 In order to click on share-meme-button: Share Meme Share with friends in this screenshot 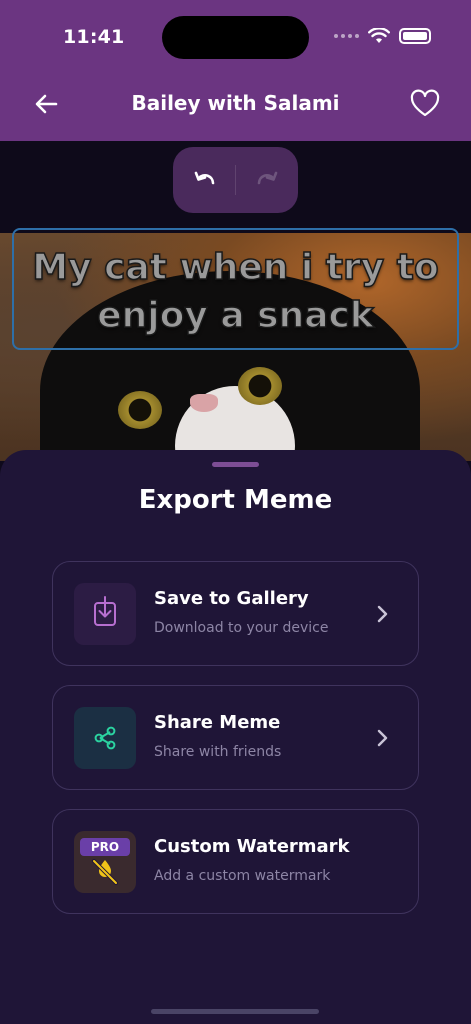, I will do `click(235, 737)`.